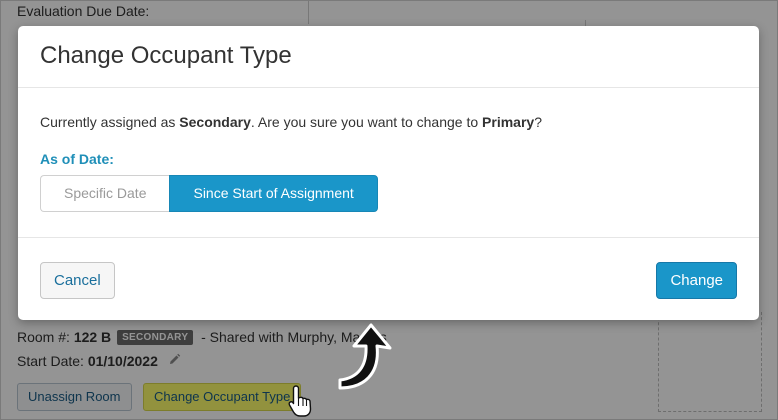 The image size is (778, 420). Describe the element at coordinates (77, 280) in the screenshot. I see `cancel-button: Cancel` at that location.